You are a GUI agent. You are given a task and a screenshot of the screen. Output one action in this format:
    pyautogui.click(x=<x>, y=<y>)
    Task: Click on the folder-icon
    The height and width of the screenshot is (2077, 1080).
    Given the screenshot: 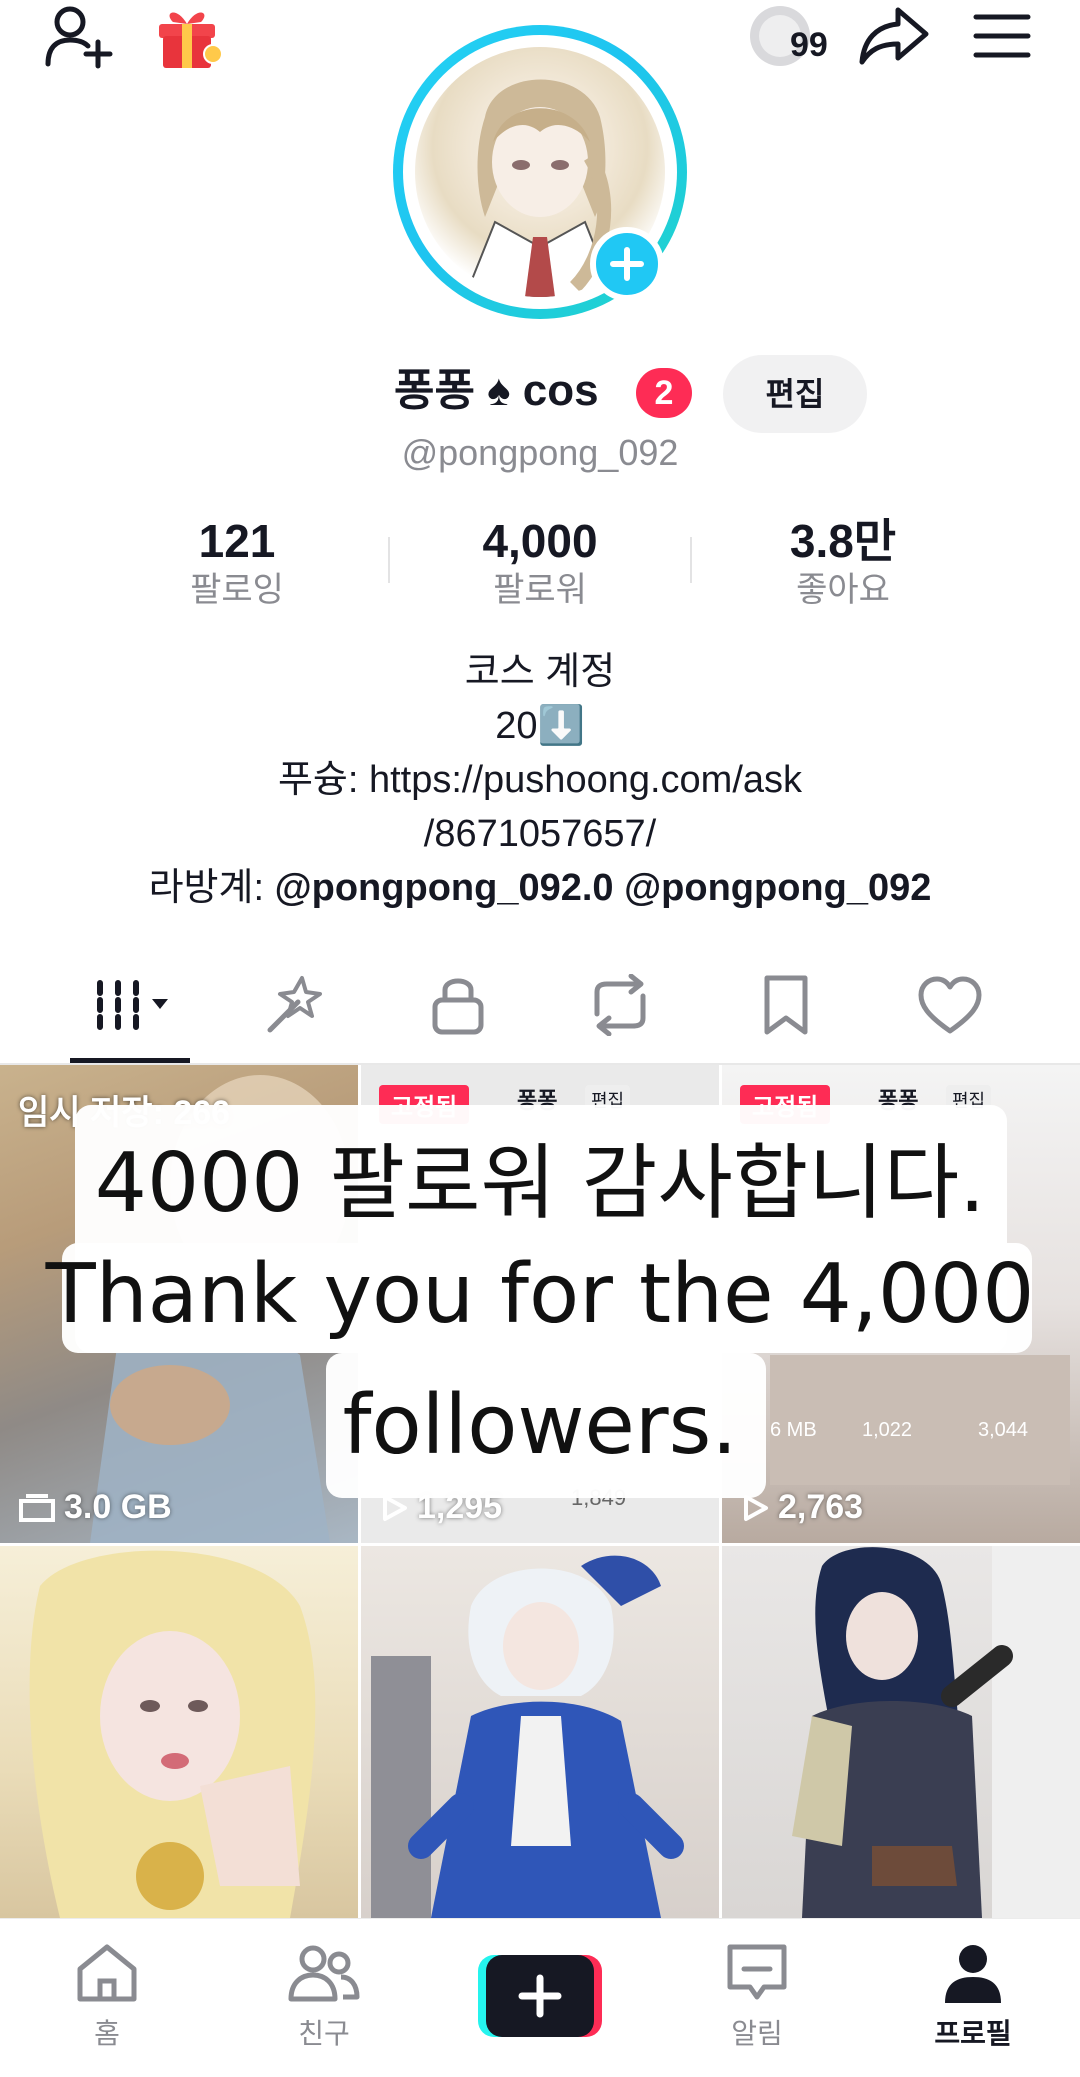 What is the action you would take?
    pyautogui.click(x=37, y=1507)
    